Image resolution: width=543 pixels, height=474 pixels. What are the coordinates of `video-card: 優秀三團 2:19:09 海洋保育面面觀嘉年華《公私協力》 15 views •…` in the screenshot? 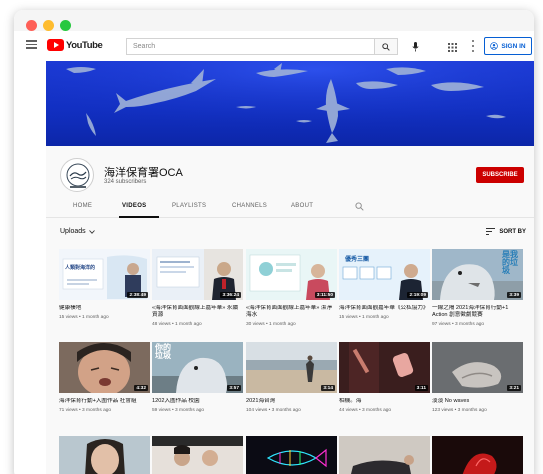 It's located at (384, 284).